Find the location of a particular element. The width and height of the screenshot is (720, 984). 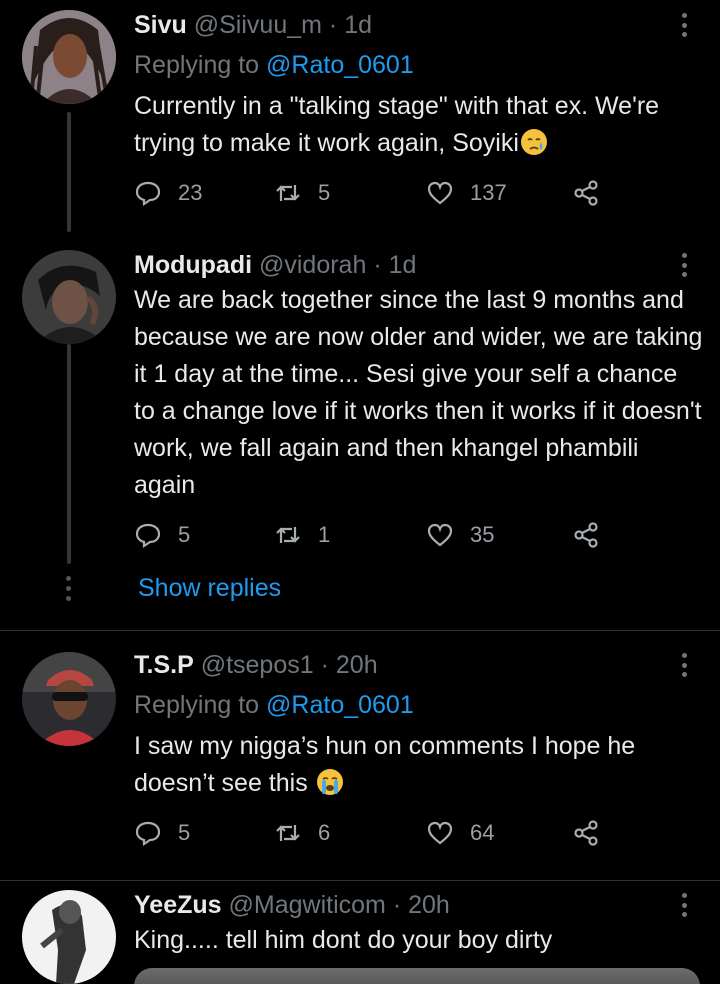

tweet-header: Sivu @Siivuu_m · 1d is located at coordinates (253, 25).